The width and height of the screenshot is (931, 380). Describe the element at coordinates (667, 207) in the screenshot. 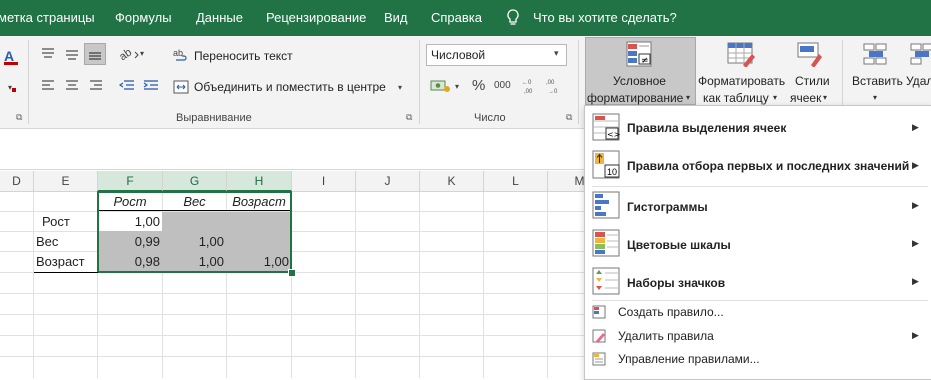

I see `menu-item-label: Гистограммы` at that location.